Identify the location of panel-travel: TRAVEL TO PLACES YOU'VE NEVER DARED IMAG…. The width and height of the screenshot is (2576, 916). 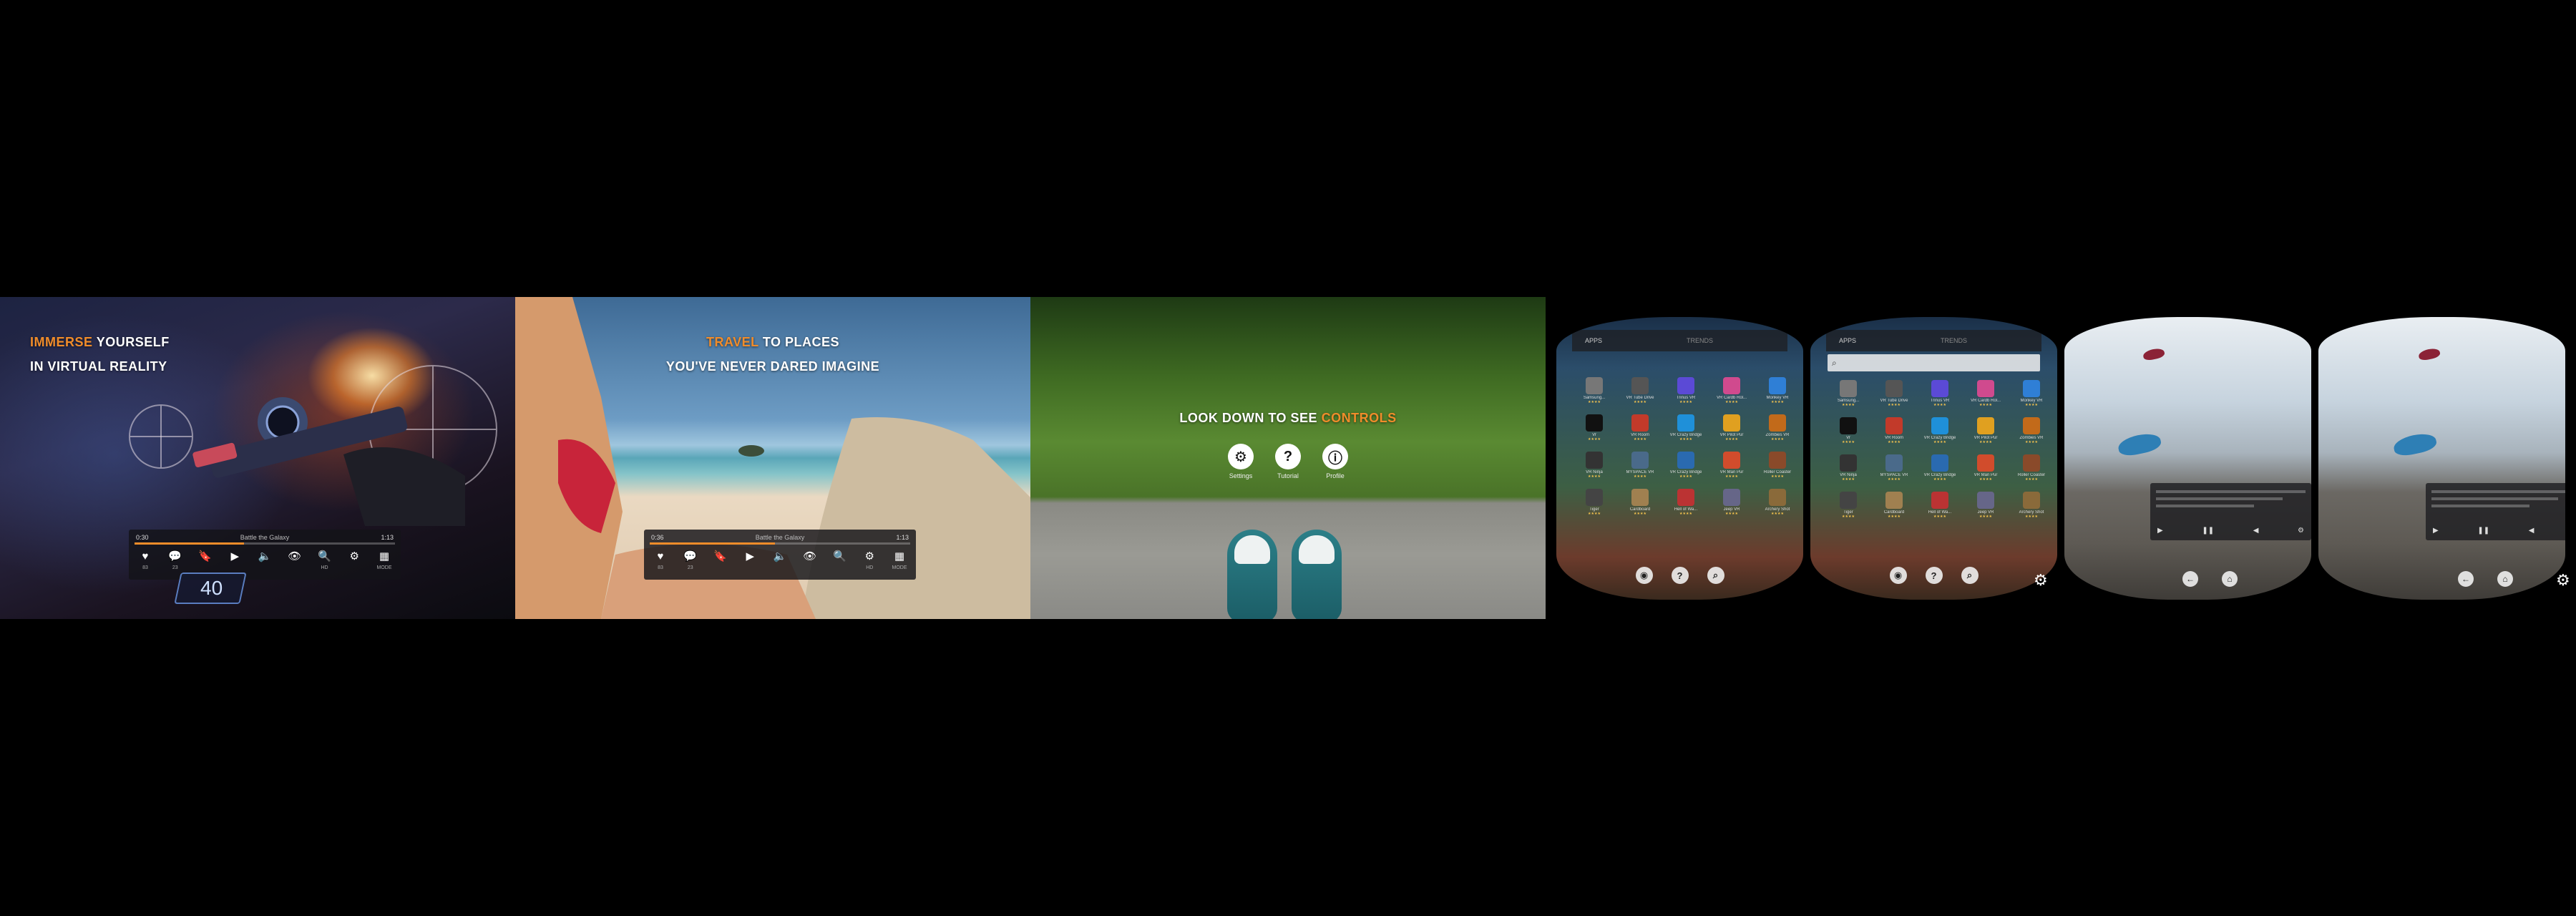
(772, 458).